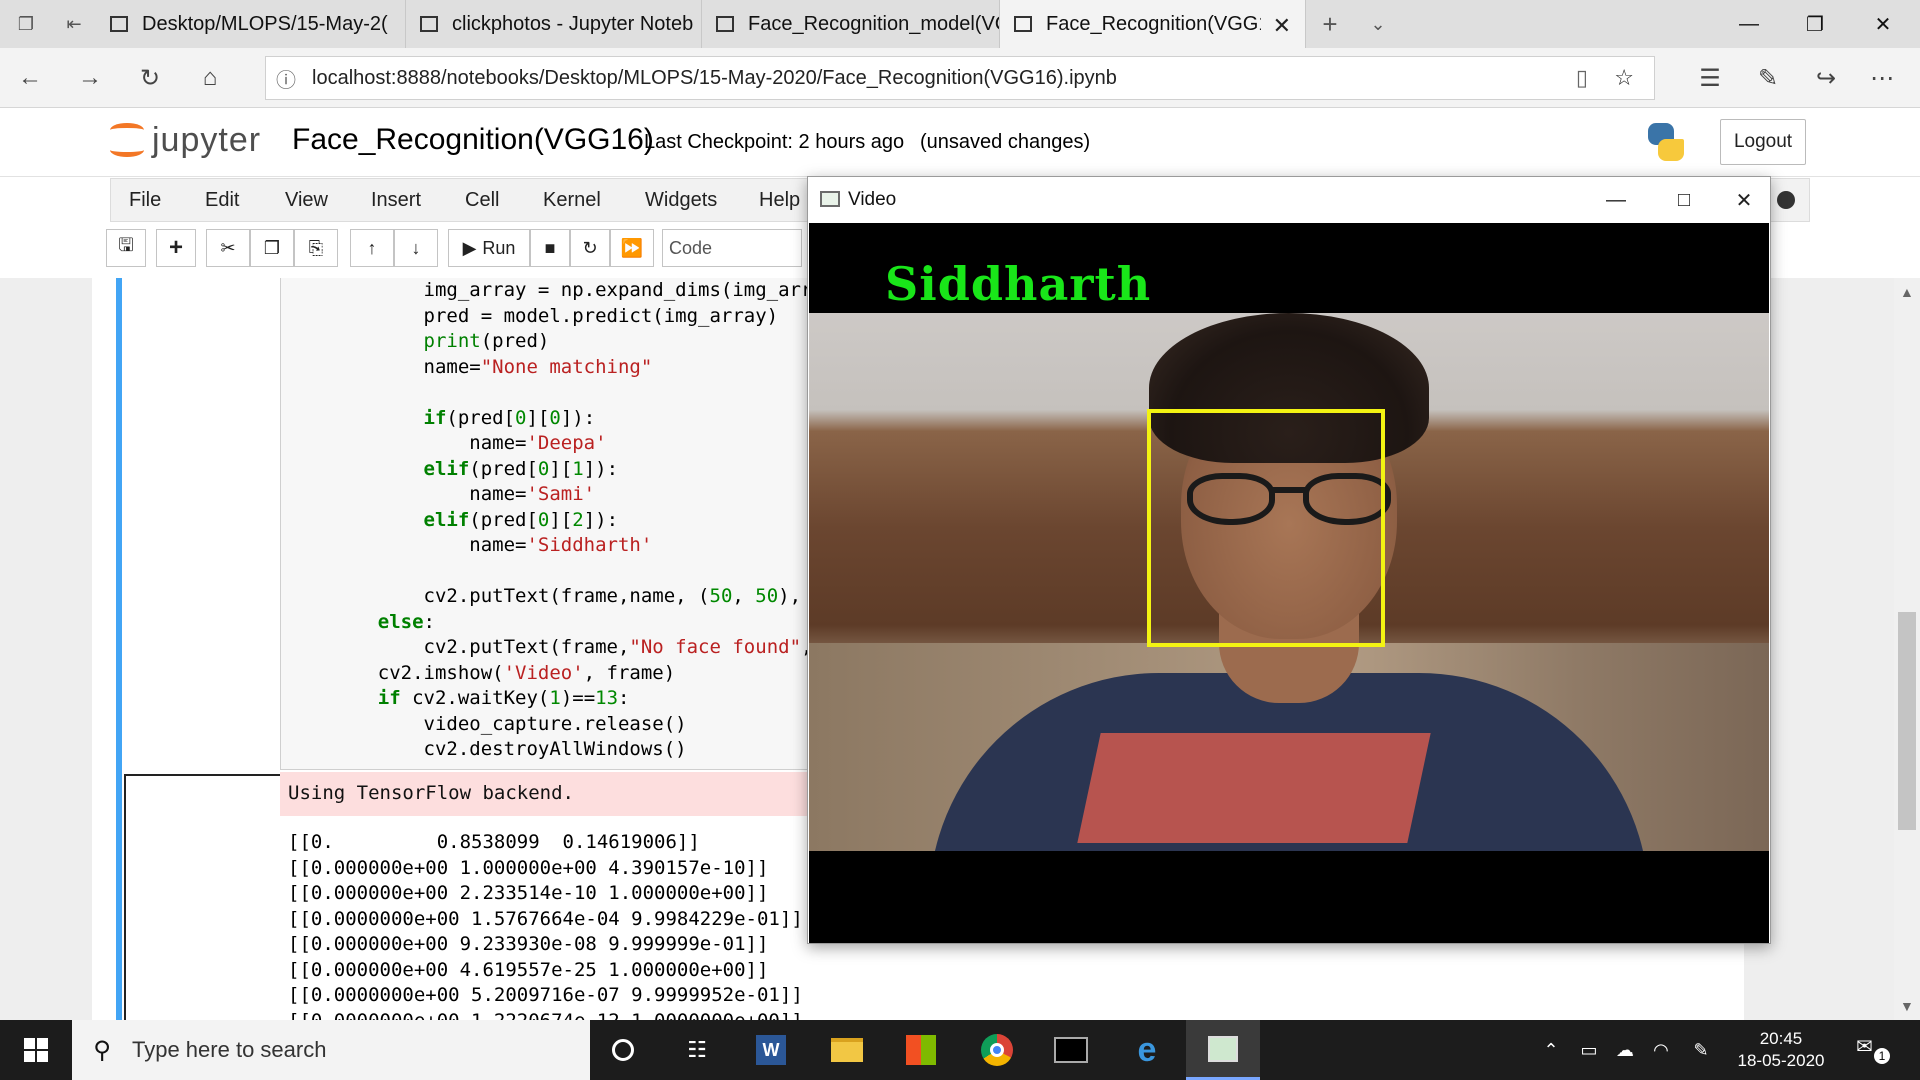 Image resolution: width=1920 pixels, height=1080 pixels. Describe the element at coordinates (1781, 1038) in the screenshot. I see `clock-time: 20:45` at that location.